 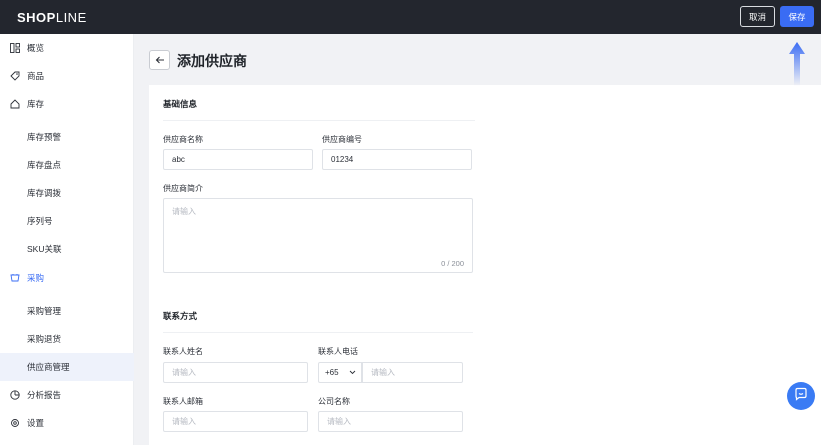 I want to click on sidebar-item-reports: 分析报告, so click(x=67, y=395).